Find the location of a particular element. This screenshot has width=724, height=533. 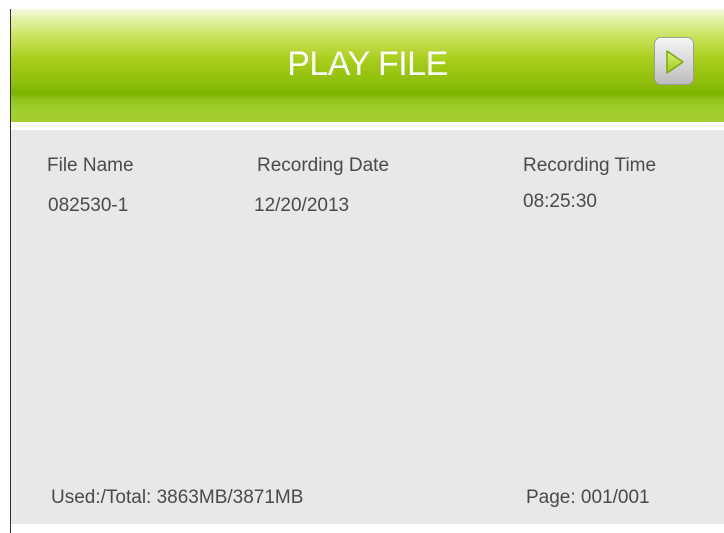

storage-usage: Used:/Total: 3863MB/3871MB is located at coordinates (177, 497).